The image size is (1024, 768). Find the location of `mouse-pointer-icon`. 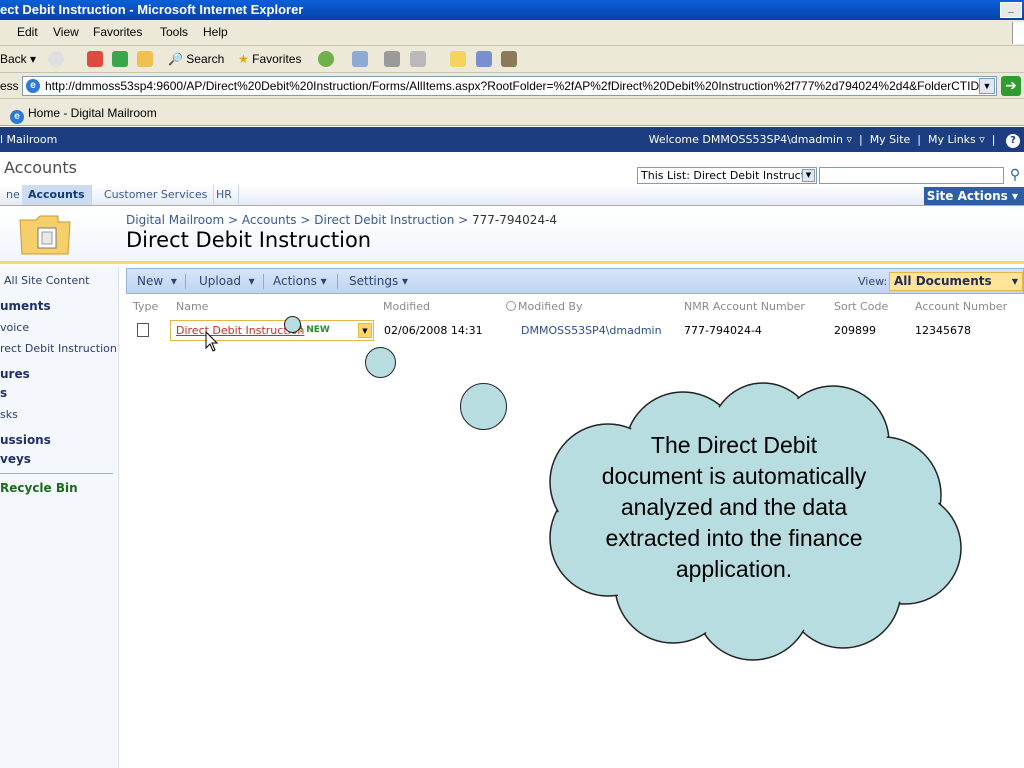

mouse-pointer-icon is located at coordinates (212, 341).